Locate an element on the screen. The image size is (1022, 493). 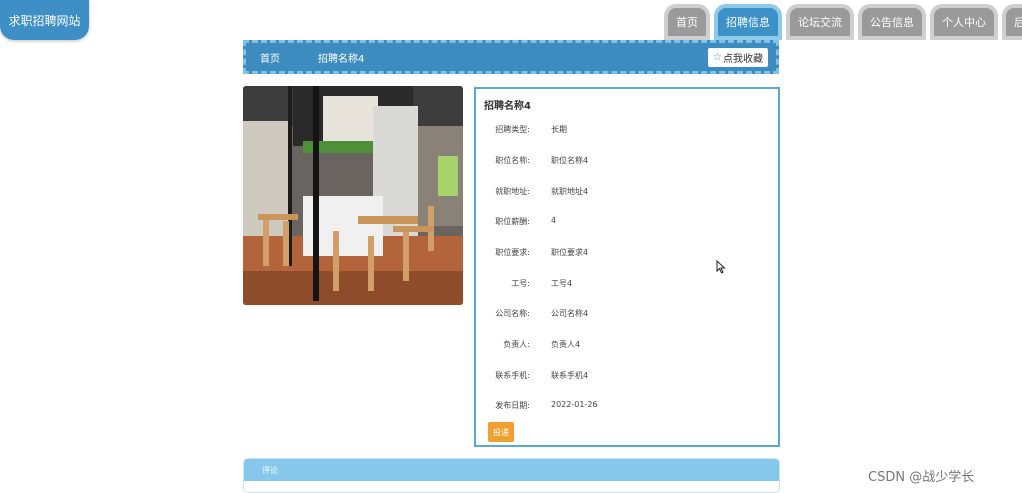
field-value: 长期 is located at coordinates (559, 129).